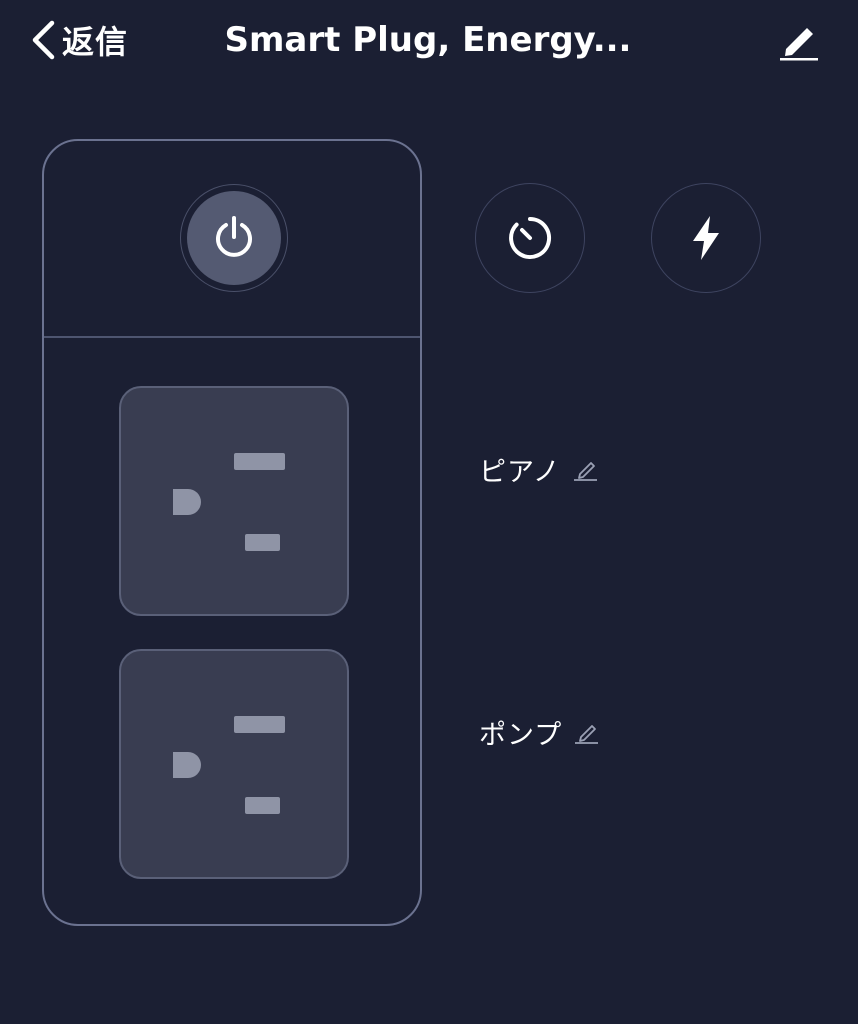 This screenshot has height=1024, width=858. What do you see at coordinates (43, 40) in the screenshot?
I see `chevron-left-icon` at bounding box center [43, 40].